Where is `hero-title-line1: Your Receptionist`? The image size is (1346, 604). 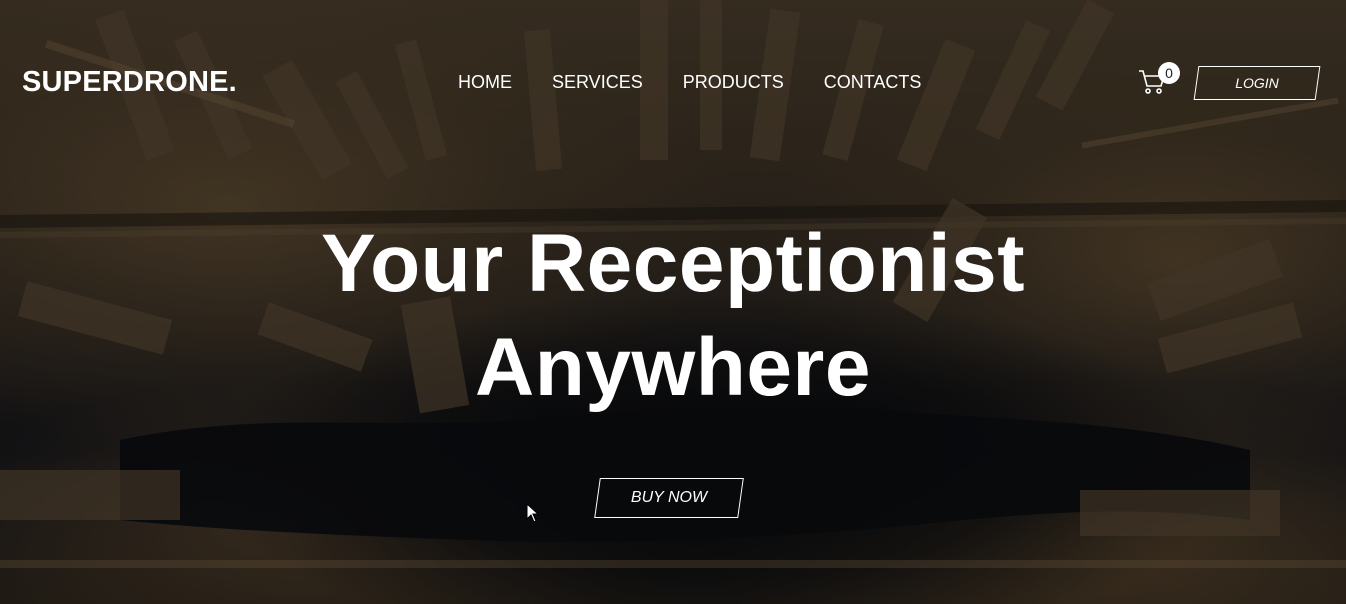 hero-title-line1: Your Receptionist is located at coordinates (673, 263).